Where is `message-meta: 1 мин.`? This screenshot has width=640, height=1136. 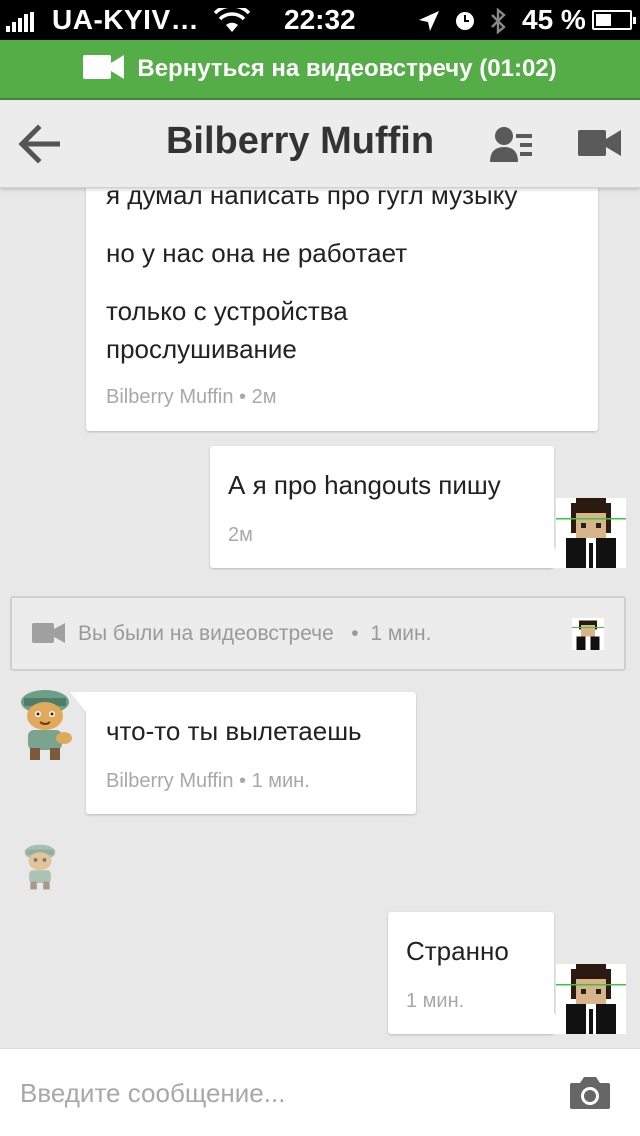
message-meta: 1 мин. is located at coordinates (435, 1001).